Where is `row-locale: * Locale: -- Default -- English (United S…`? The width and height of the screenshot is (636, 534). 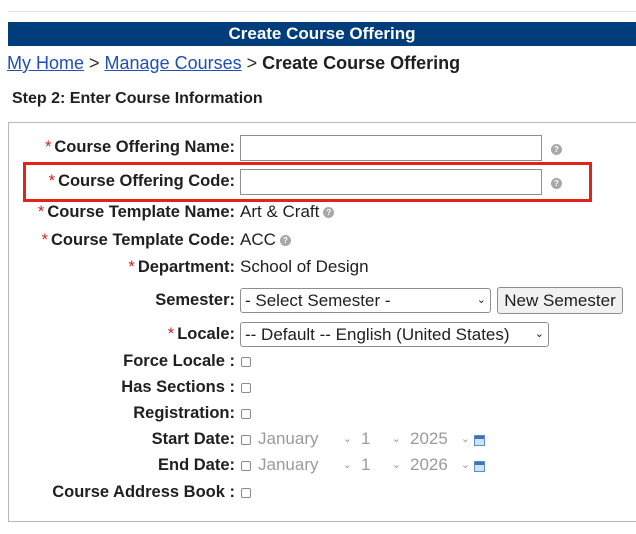 row-locale: * Locale: -- Default -- English (United S… is located at coordinates (318, 334).